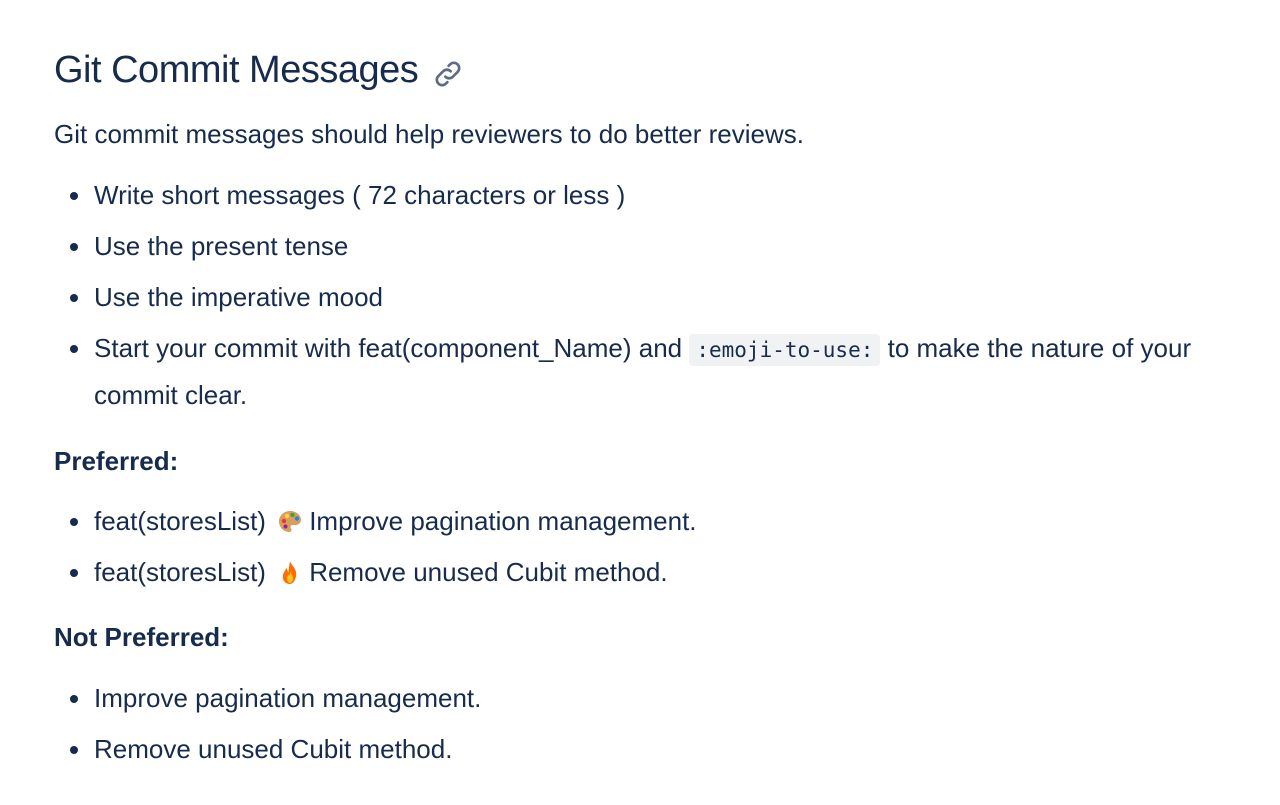 This screenshot has height=805, width=1280. I want to click on list-item-text: Use the imperative mood, so click(239, 297).